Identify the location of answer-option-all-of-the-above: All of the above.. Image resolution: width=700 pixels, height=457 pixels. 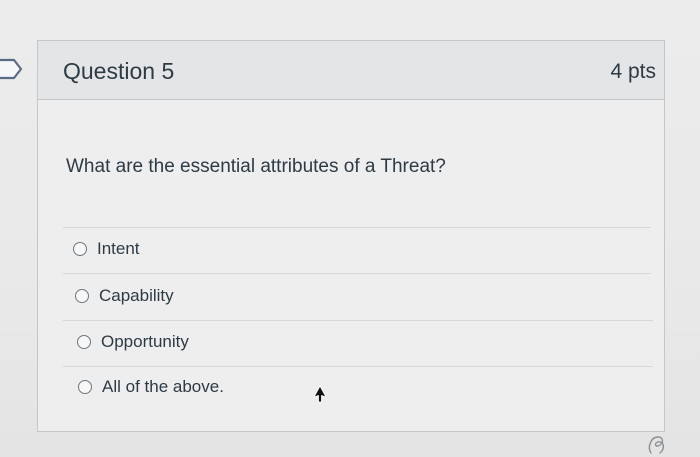
(151, 387).